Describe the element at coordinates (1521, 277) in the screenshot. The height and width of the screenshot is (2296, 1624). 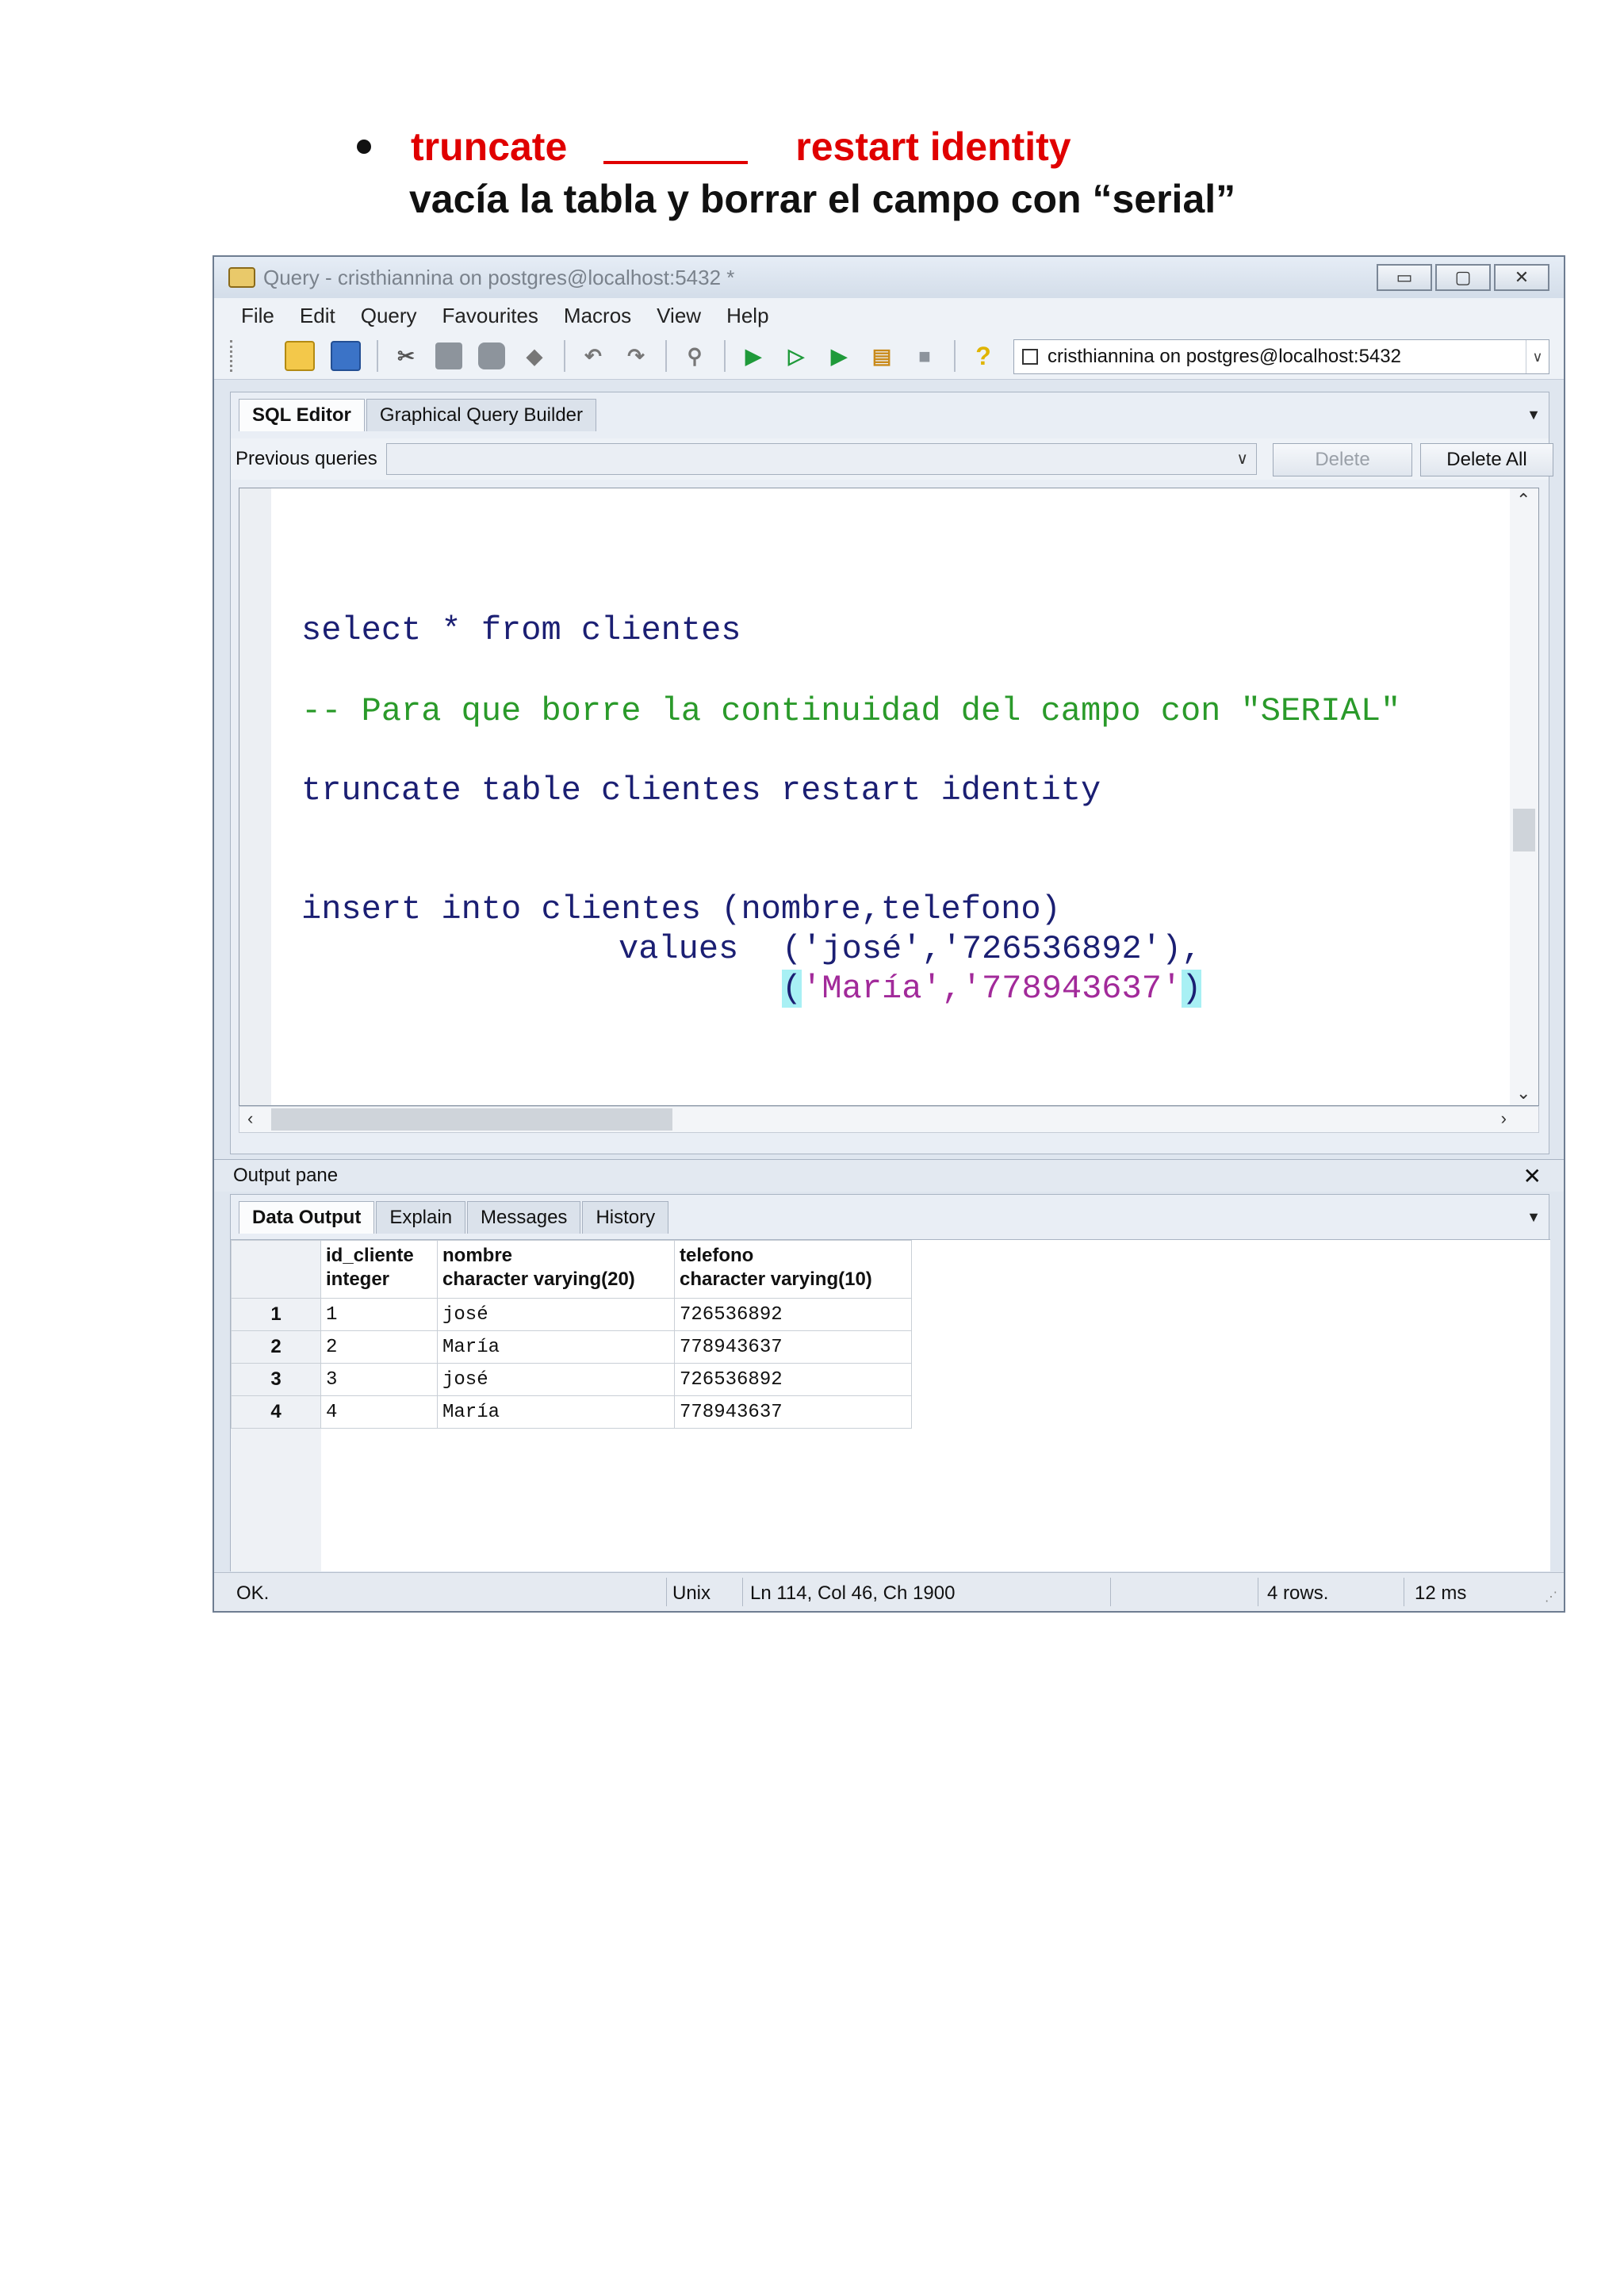
I see `close-button: ✕` at that location.